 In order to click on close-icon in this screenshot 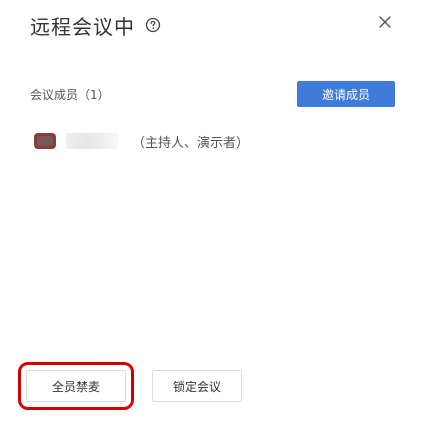, I will do `click(385, 22)`.